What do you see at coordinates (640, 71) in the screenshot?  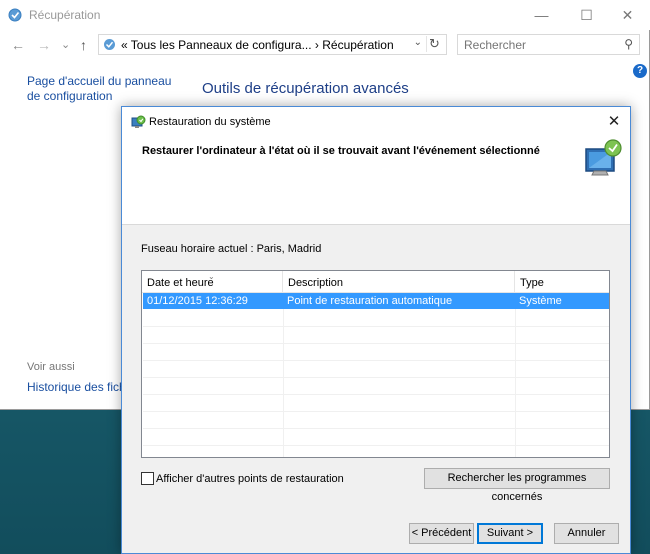 I see `help-icon: ?` at bounding box center [640, 71].